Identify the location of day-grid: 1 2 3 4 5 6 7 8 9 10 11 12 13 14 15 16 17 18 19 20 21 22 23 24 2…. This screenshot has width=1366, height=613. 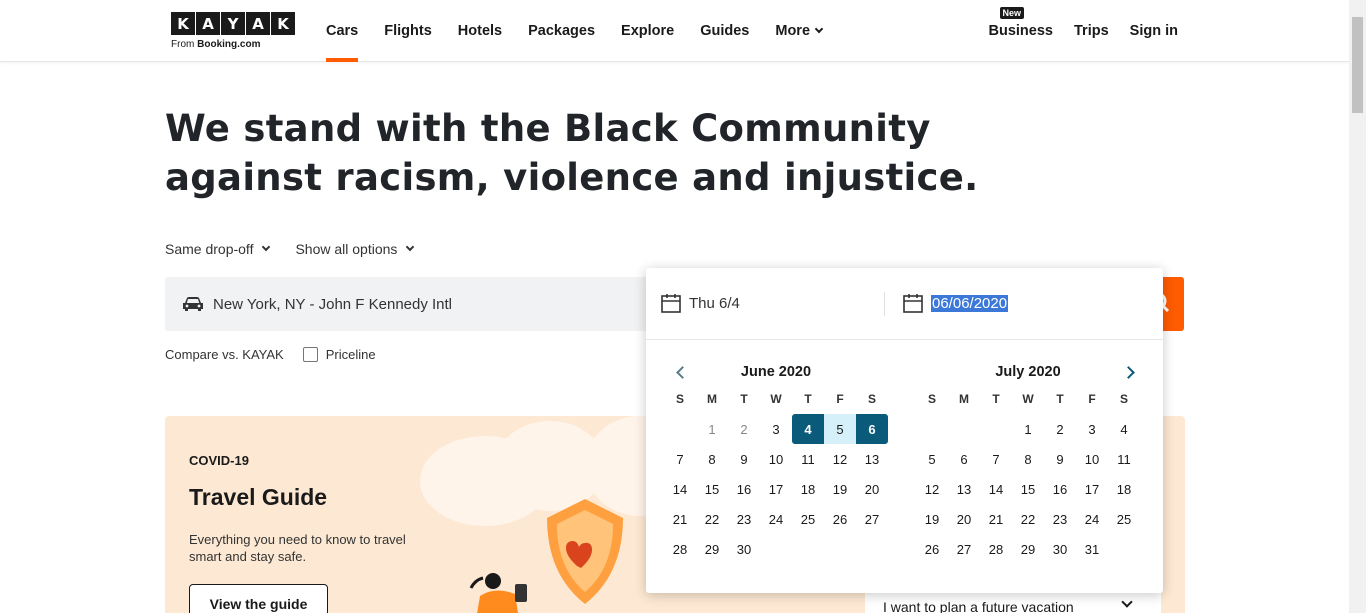
(1028, 489).